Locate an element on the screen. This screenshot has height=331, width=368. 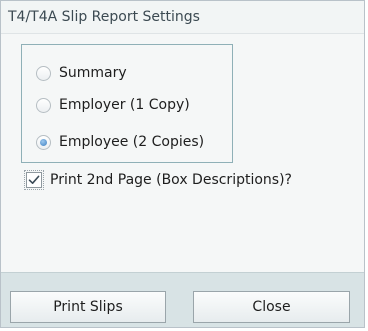
radio-button-employee is located at coordinates (43, 142).